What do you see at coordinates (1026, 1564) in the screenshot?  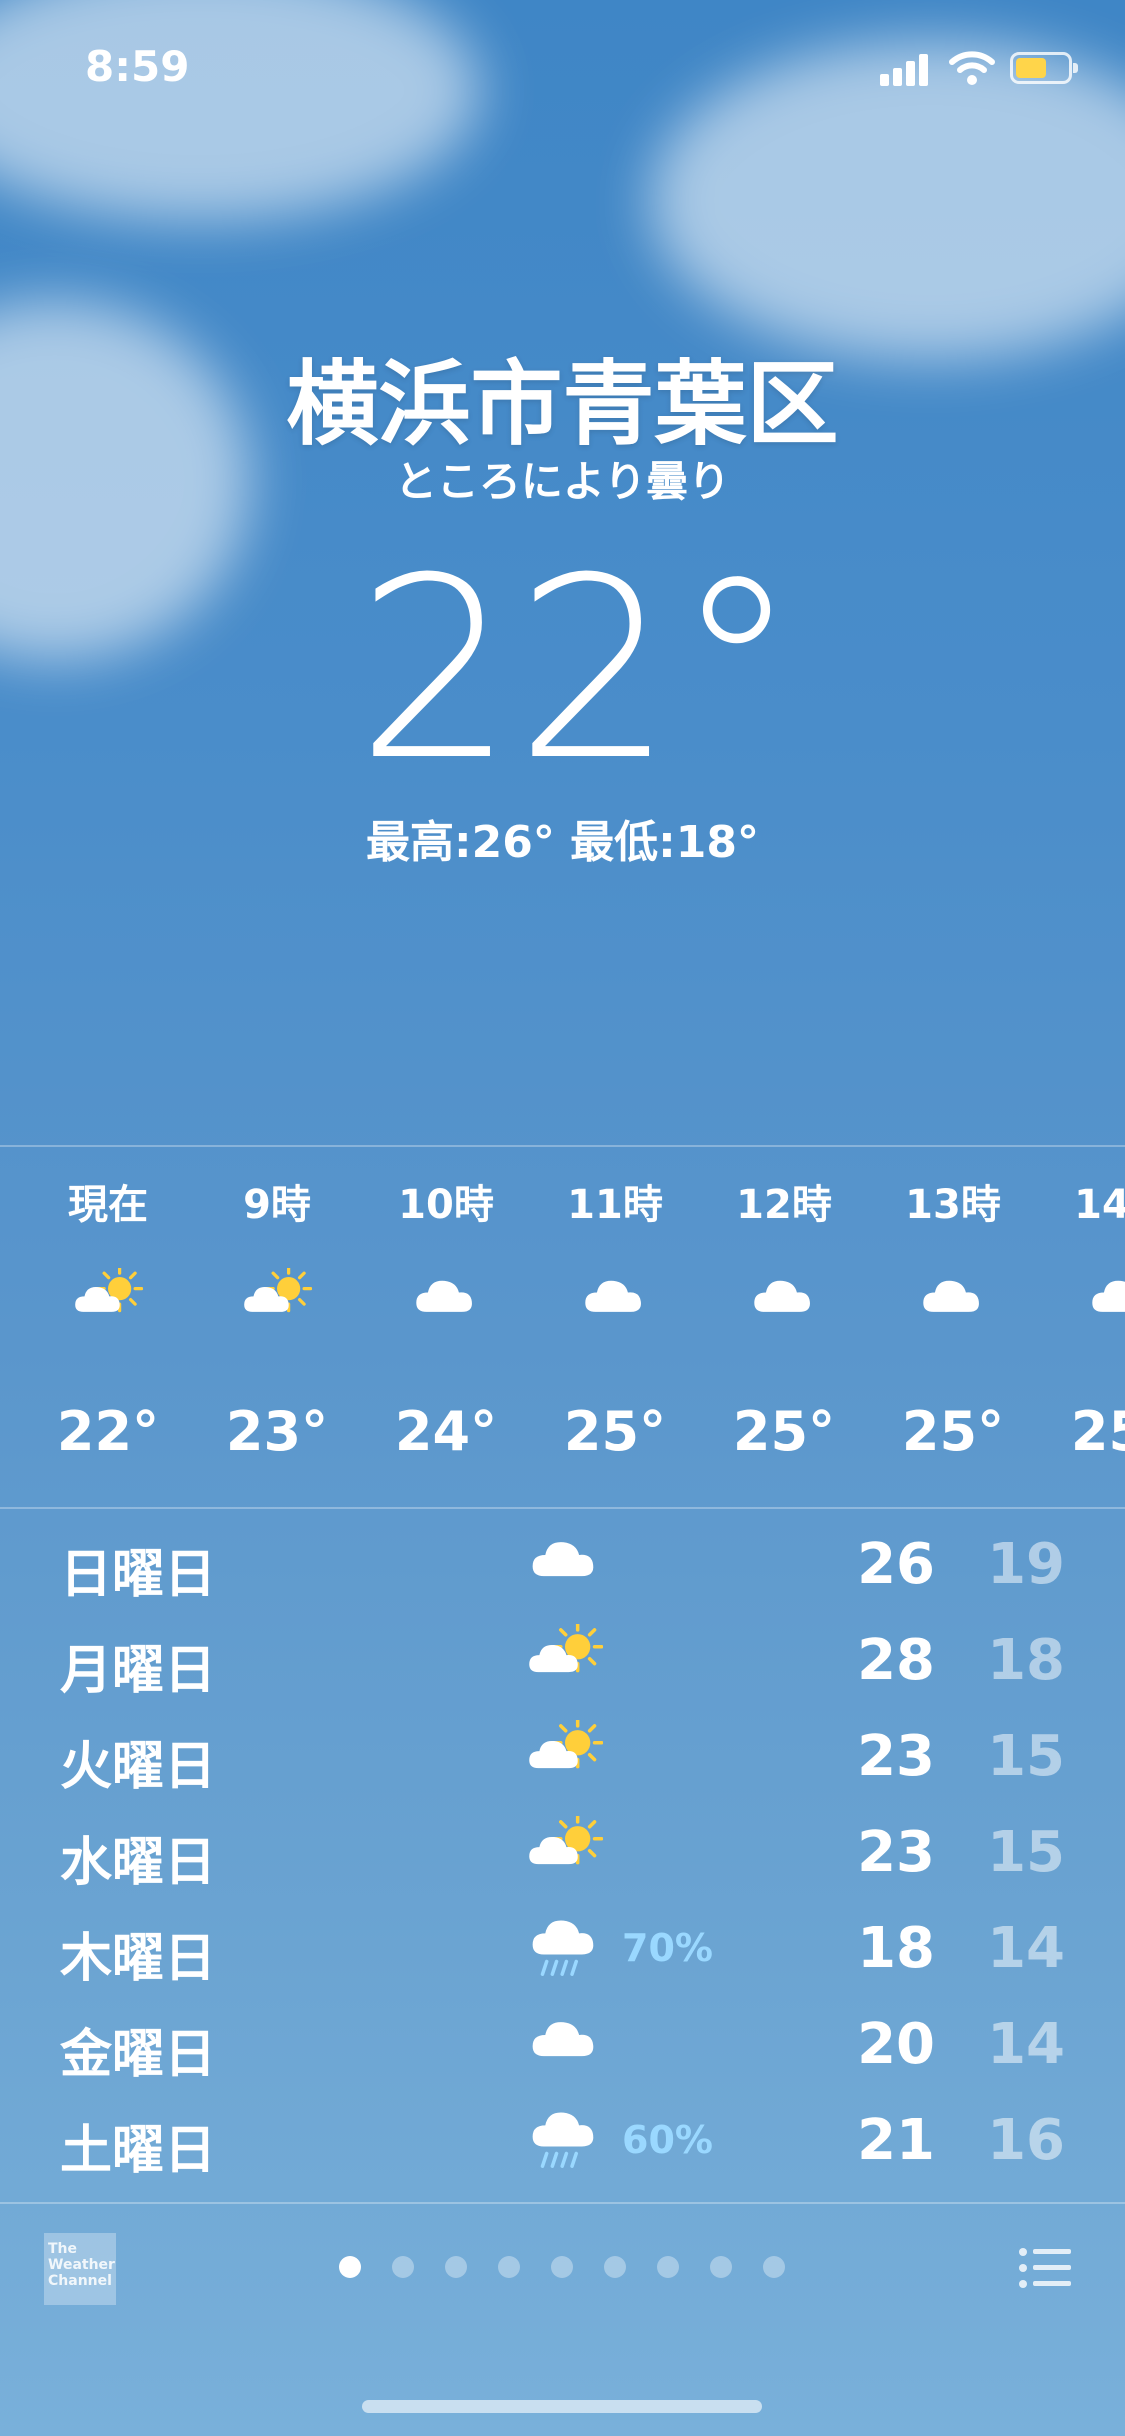 I see `day-low: 19` at bounding box center [1026, 1564].